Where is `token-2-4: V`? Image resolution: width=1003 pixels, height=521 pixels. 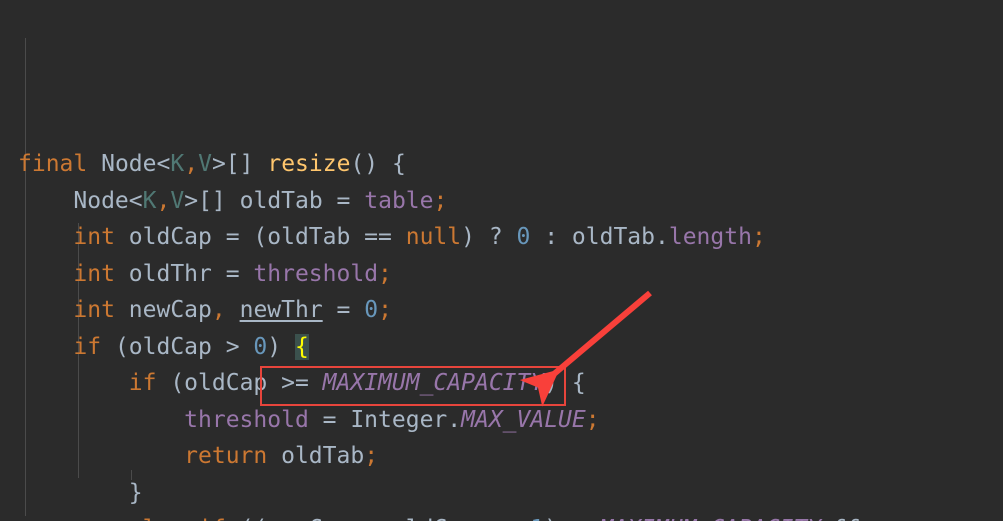 token-2-4: V is located at coordinates (177, 200).